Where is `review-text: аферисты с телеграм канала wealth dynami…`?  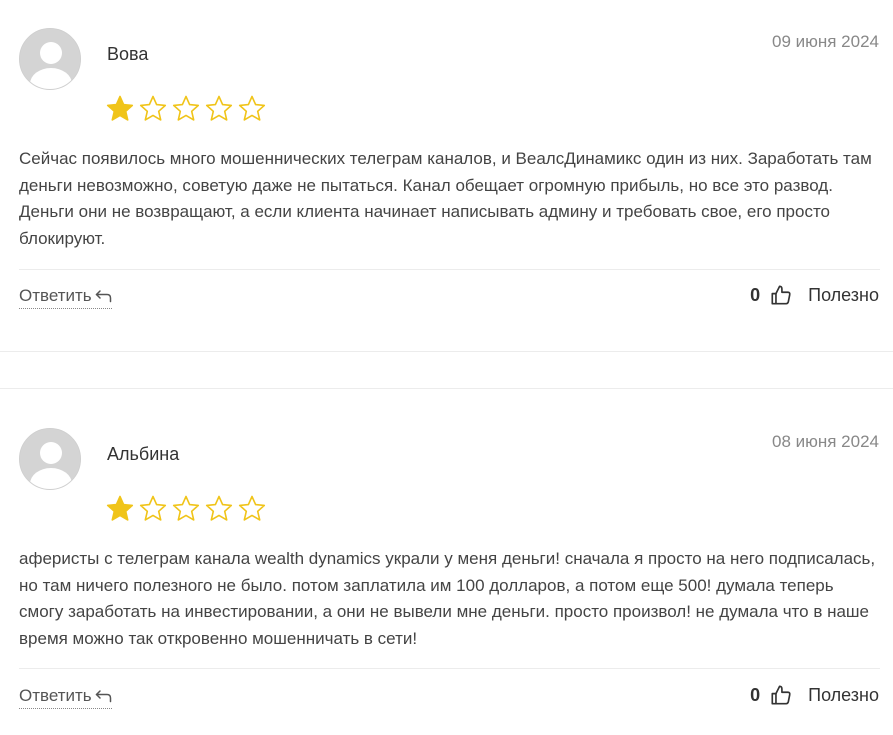
review-text: аферисты с телеграм канала wealth dynami… is located at coordinates (447, 598).